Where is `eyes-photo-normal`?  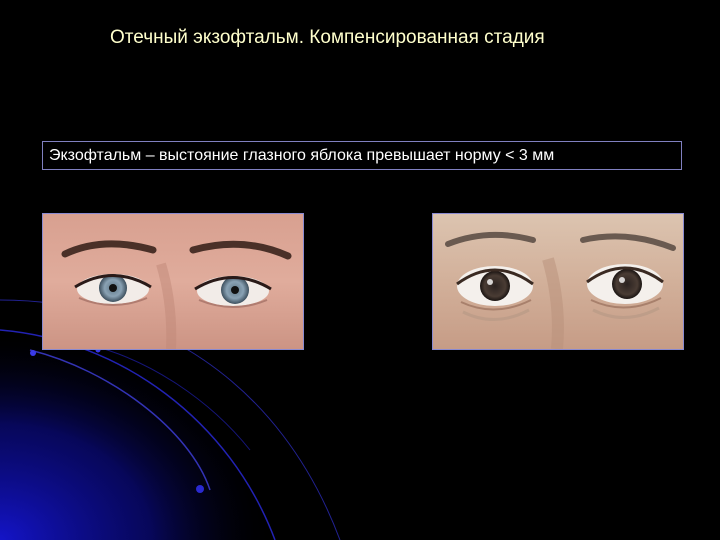 eyes-photo-normal is located at coordinates (173, 281).